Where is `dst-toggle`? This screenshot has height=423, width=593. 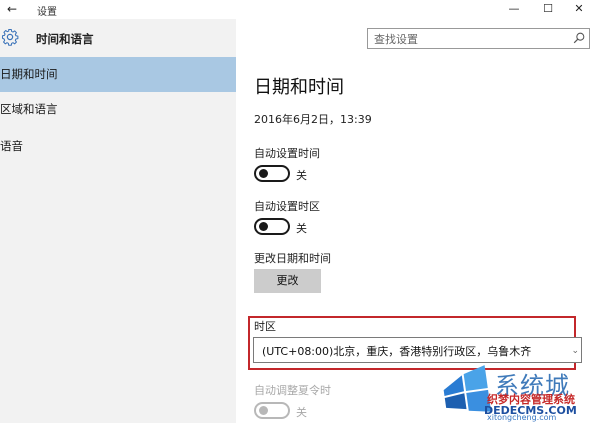 dst-toggle is located at coordinates (272, 410).